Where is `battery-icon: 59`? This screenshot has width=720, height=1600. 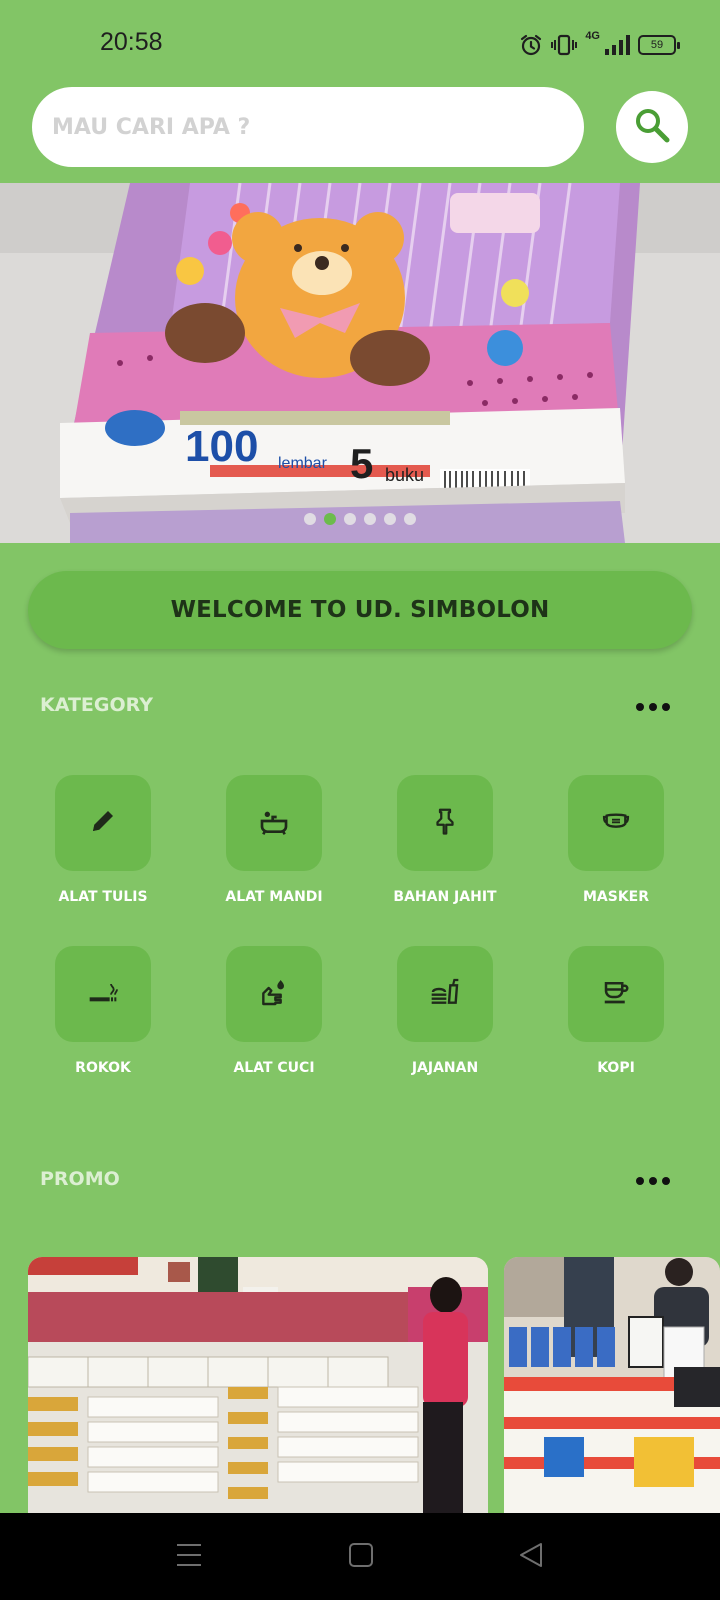
battery-icon: 59 is located at coordinates (659, 45).